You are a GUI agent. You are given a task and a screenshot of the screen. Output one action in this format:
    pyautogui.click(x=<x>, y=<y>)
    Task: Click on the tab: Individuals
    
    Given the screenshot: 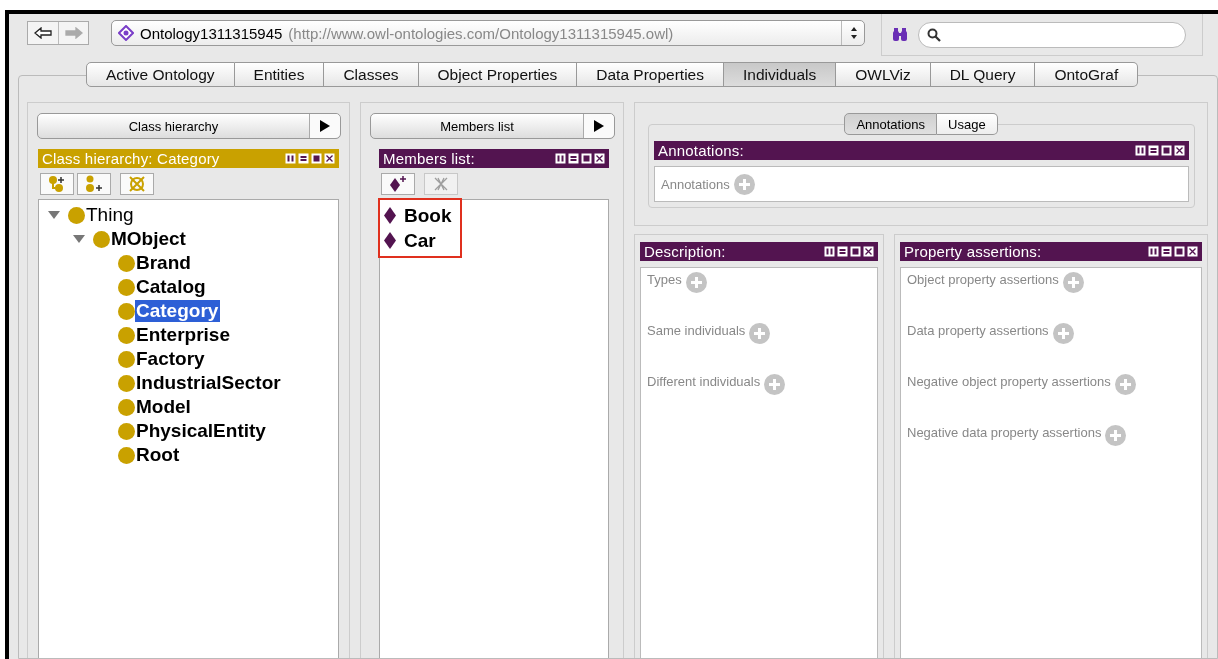 What is the action you would take?
    pyautogui.click(x=780, y=74)
    